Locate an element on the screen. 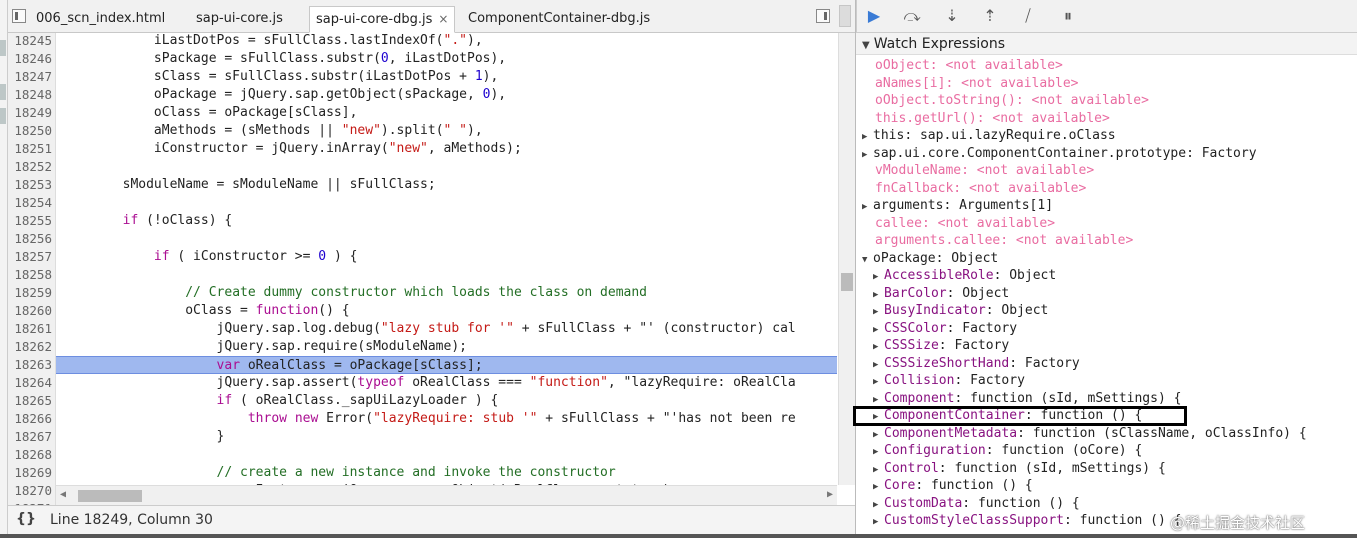  tab-overflow-scroll is located at coordinates (845, 16).